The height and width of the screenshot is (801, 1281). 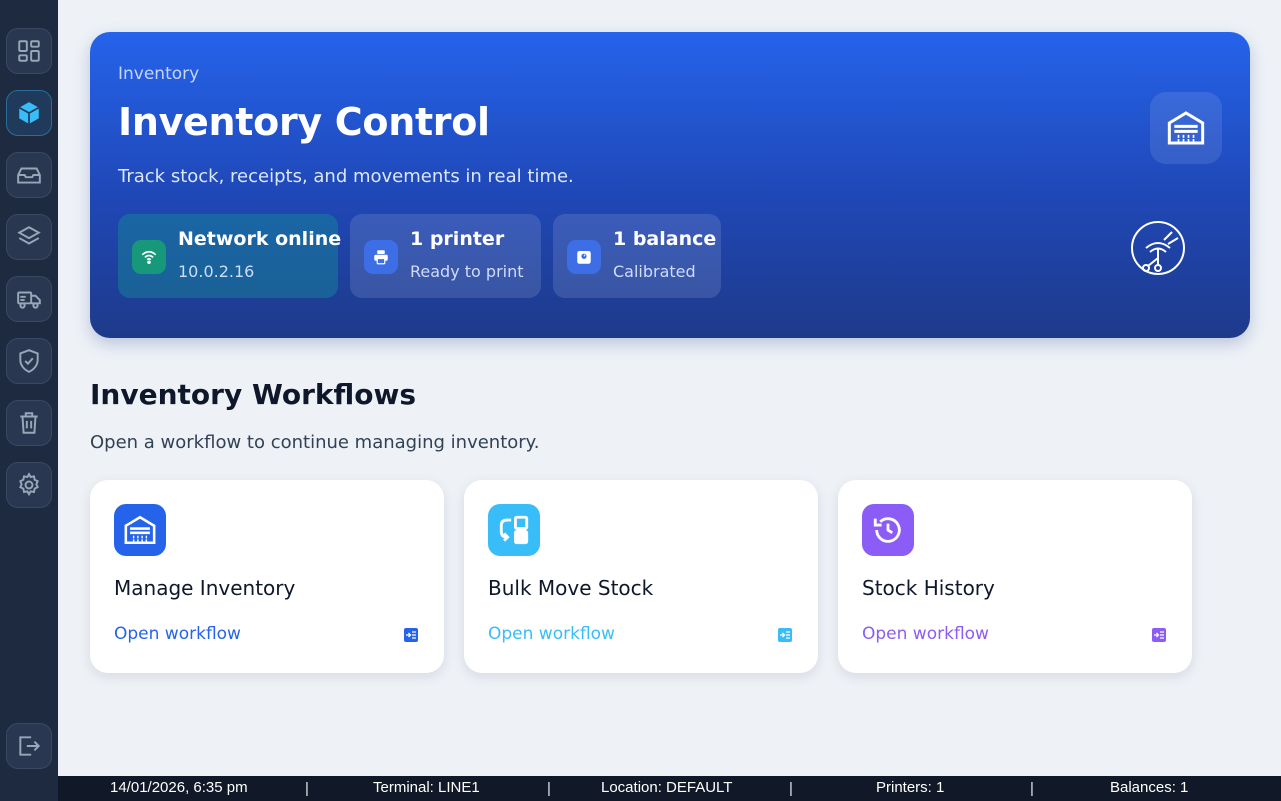 I want to click on sidebar-item-settings, so click(x=29, y=485).